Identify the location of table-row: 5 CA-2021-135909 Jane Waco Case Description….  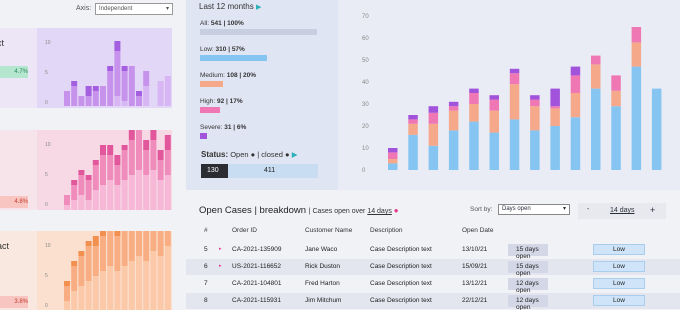
(433, 251).